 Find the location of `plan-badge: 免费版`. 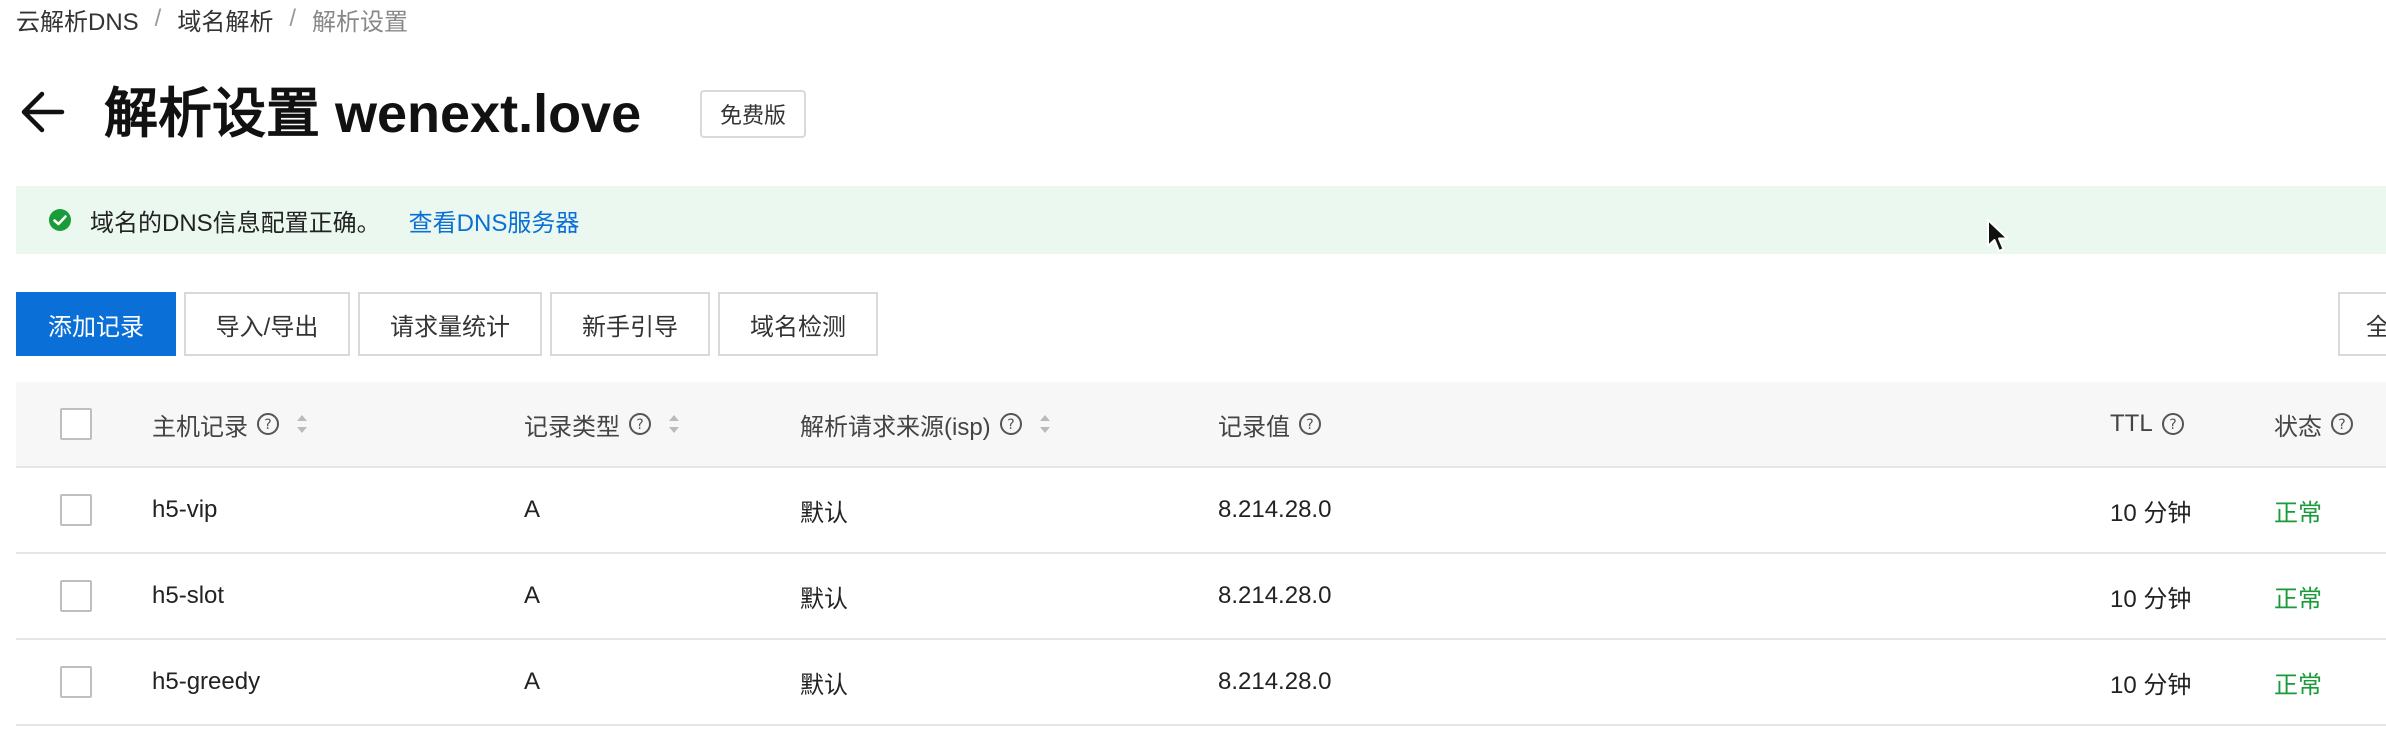

plan-badge: 免费版 is located at coordinates (753, 114).